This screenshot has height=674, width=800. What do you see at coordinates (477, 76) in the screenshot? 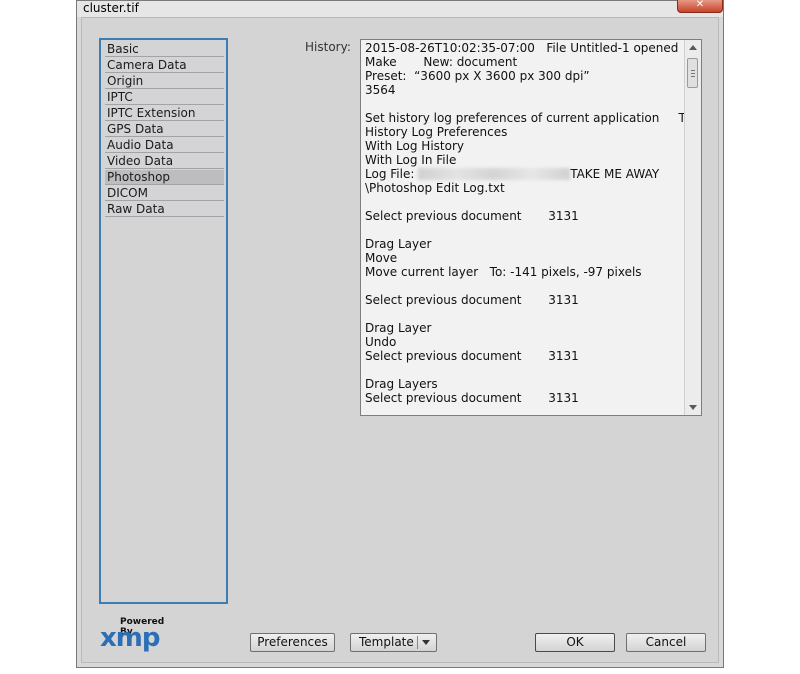
I see `history-line: Preset: “3600 px X 3600 px 300 dpi”` at bounding box center [477, 76].